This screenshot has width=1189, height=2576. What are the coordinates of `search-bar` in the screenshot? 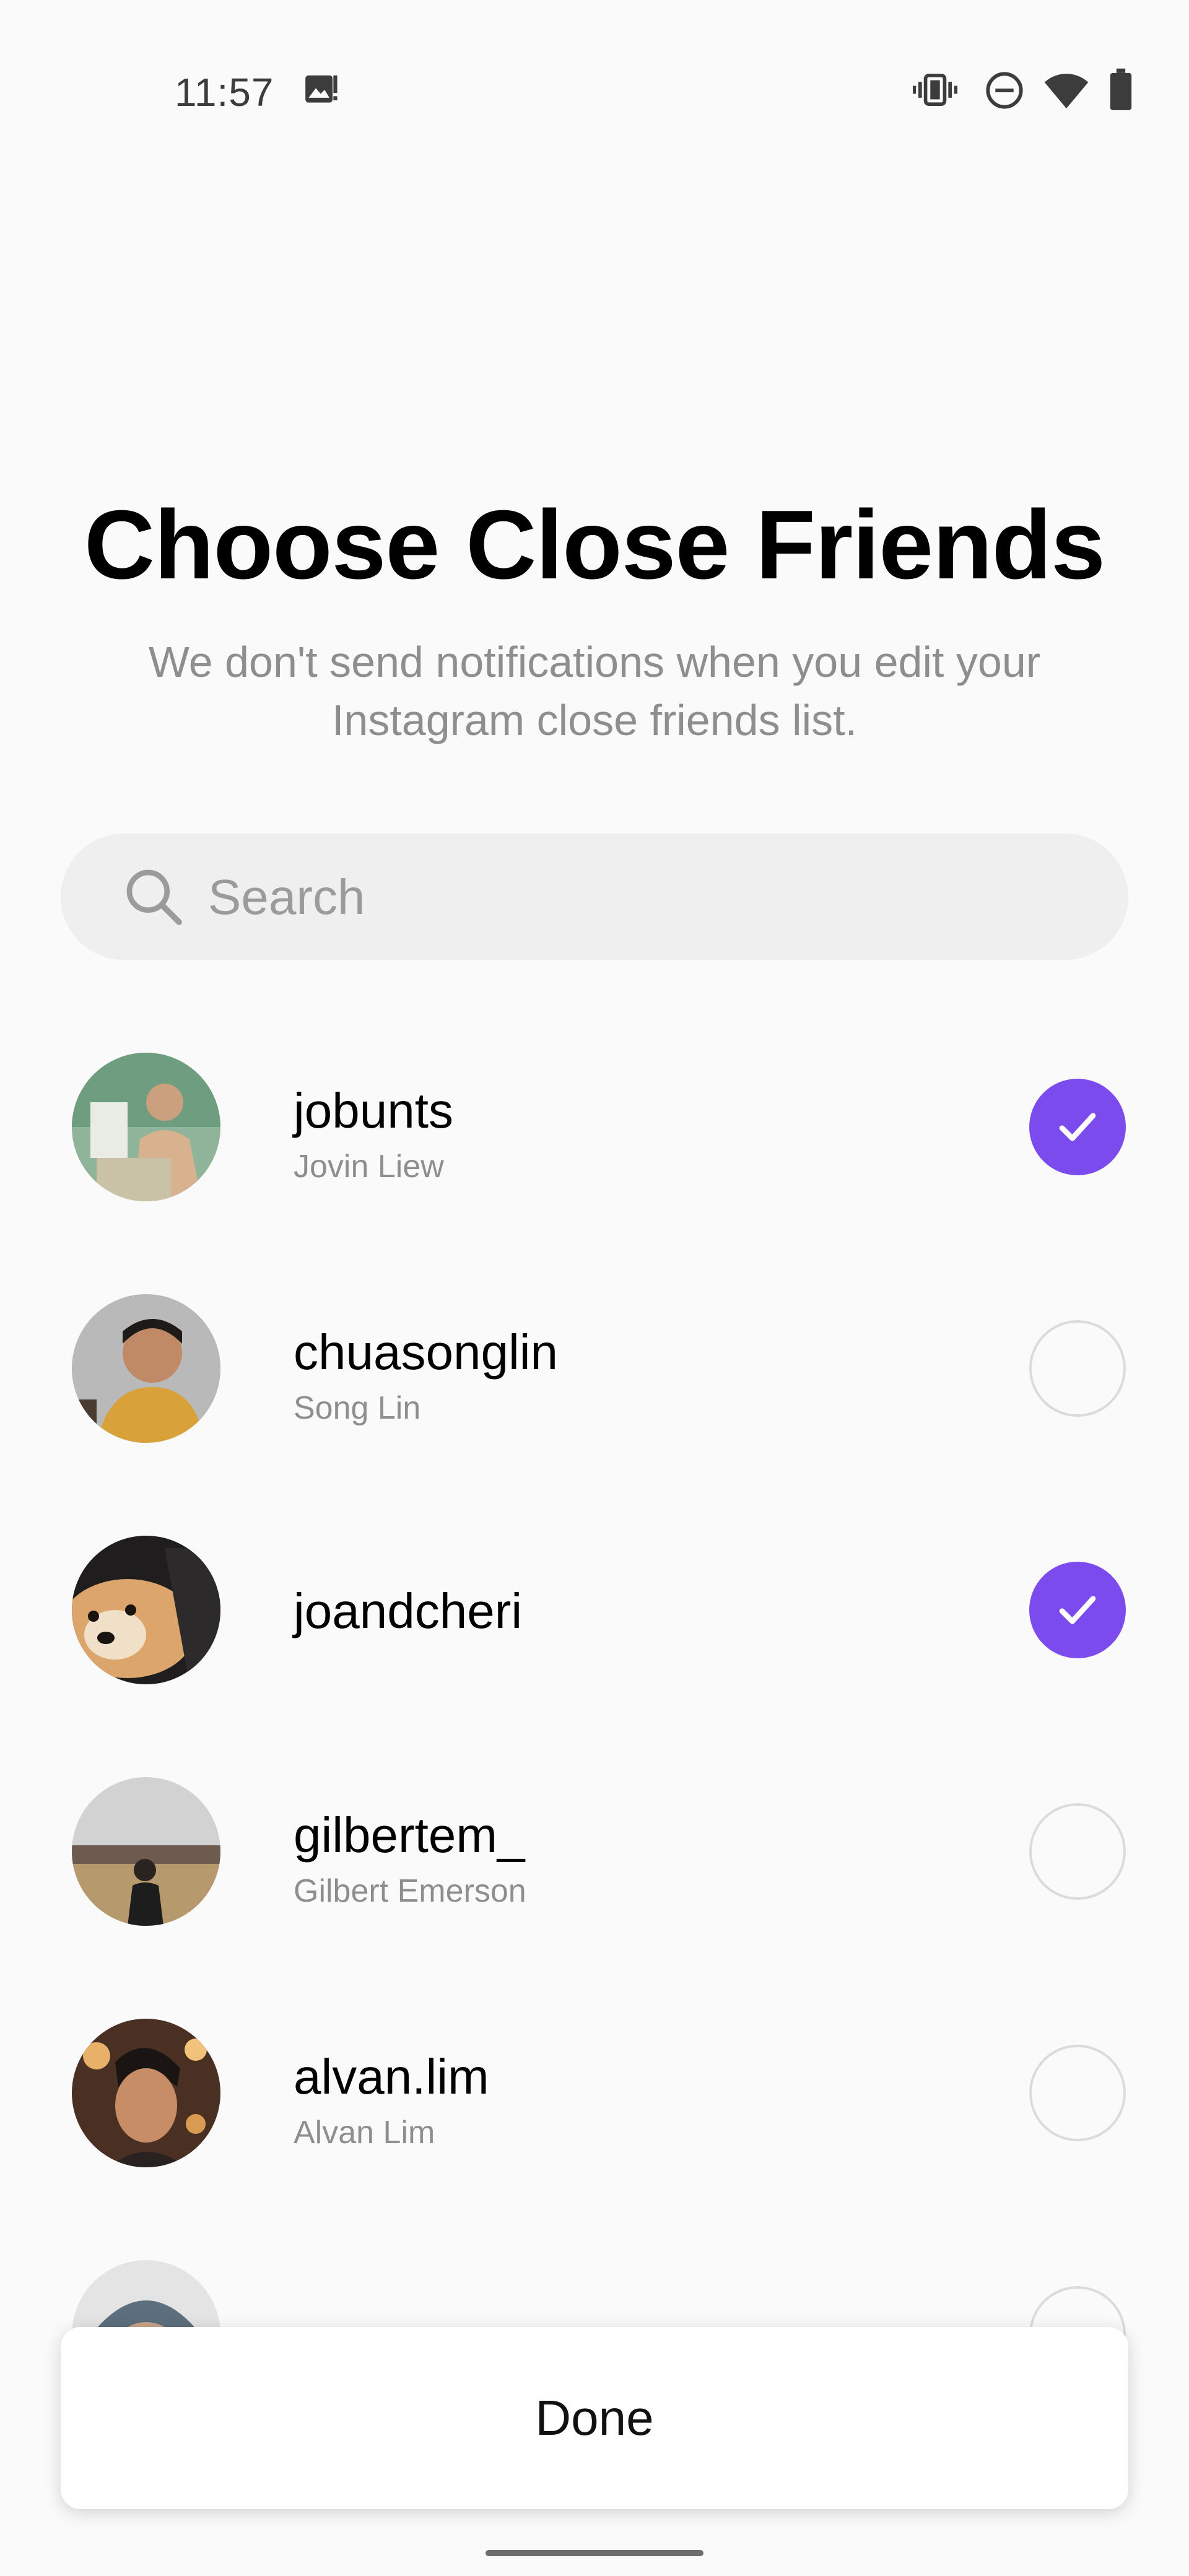 It's located at (594, 896).